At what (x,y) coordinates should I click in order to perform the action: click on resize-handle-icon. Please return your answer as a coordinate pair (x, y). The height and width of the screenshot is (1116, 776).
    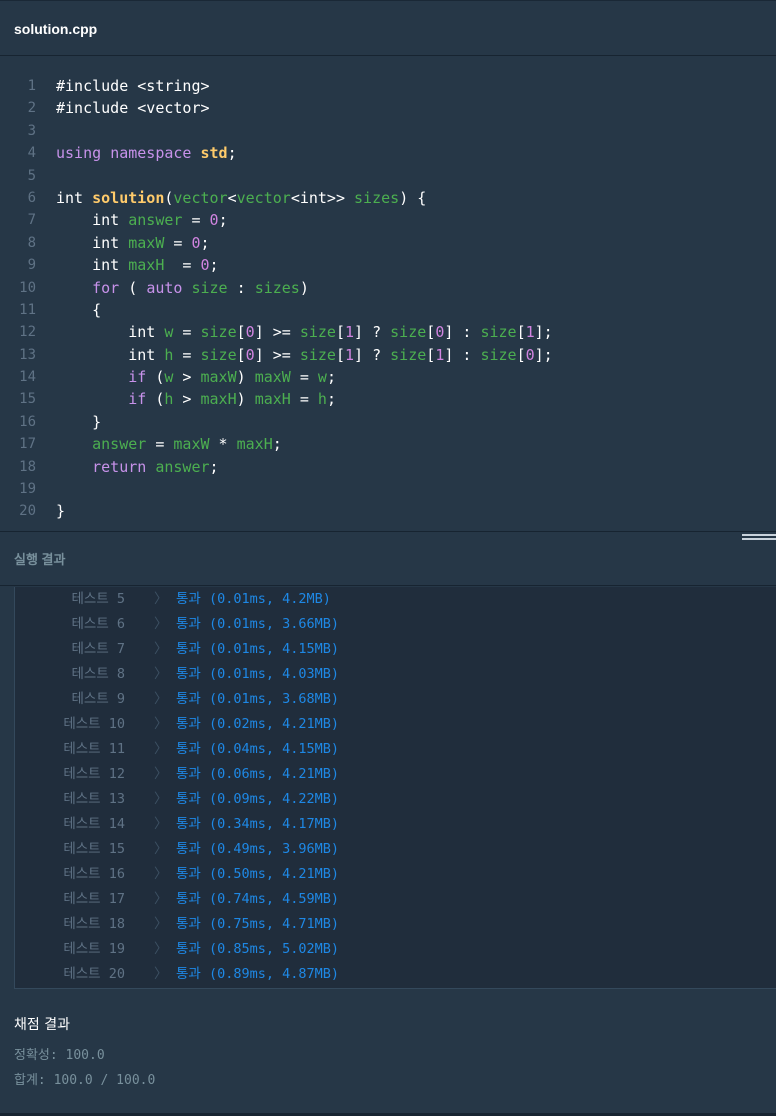
    Looking at the image, I should click on (759, 540).